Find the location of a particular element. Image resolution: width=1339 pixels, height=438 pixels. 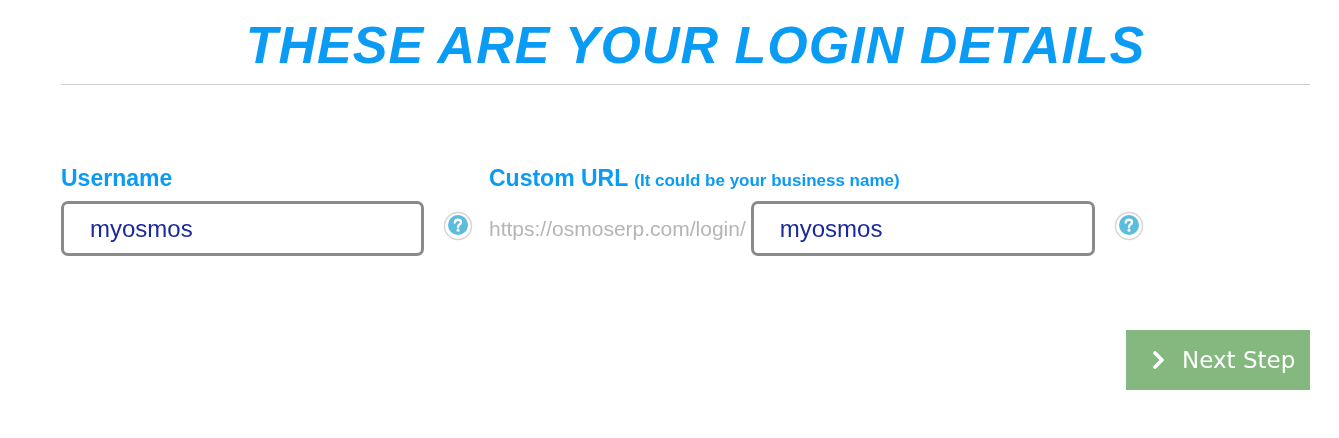

custom-url-label: Custom URL (It could be your business name) is located at coordinates (695, 179).